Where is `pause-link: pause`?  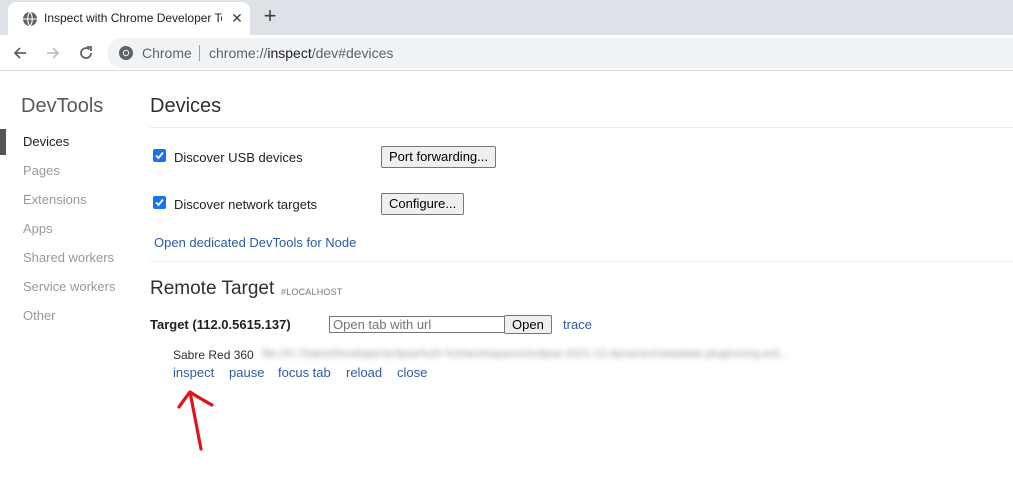 pause-link: pause is located at coordinates (246, 372).